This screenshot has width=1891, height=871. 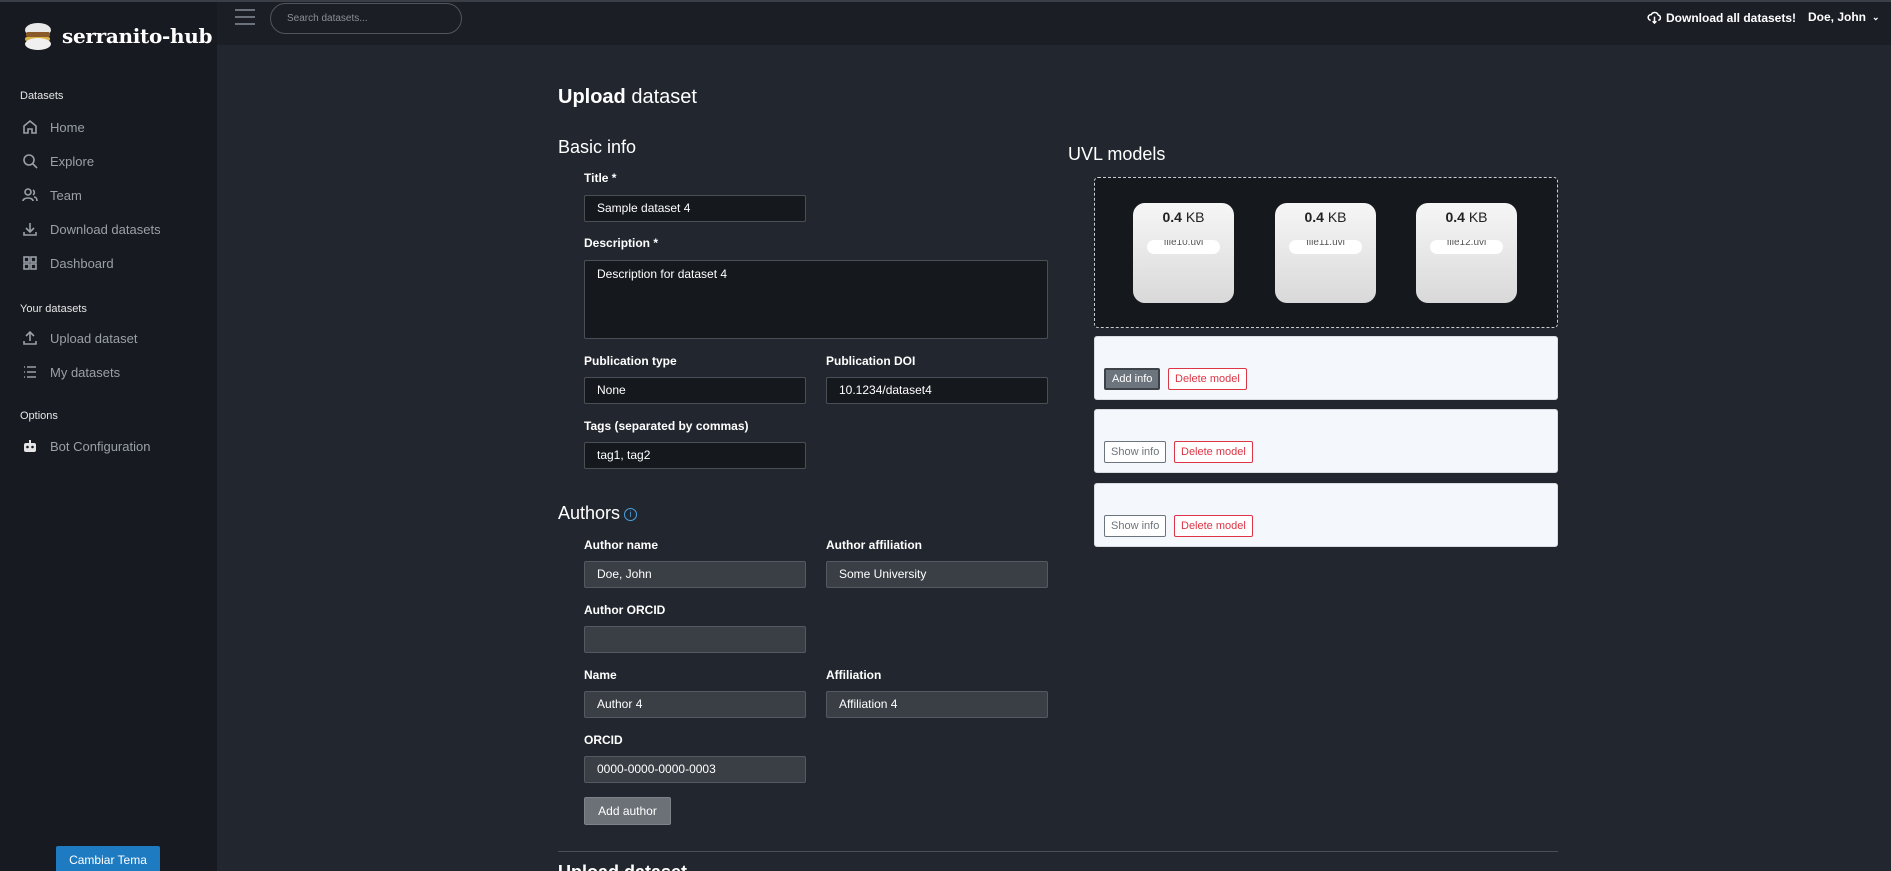 I want to click on author-affiliation-label: Author affiliation, so click(x=874, y=545).